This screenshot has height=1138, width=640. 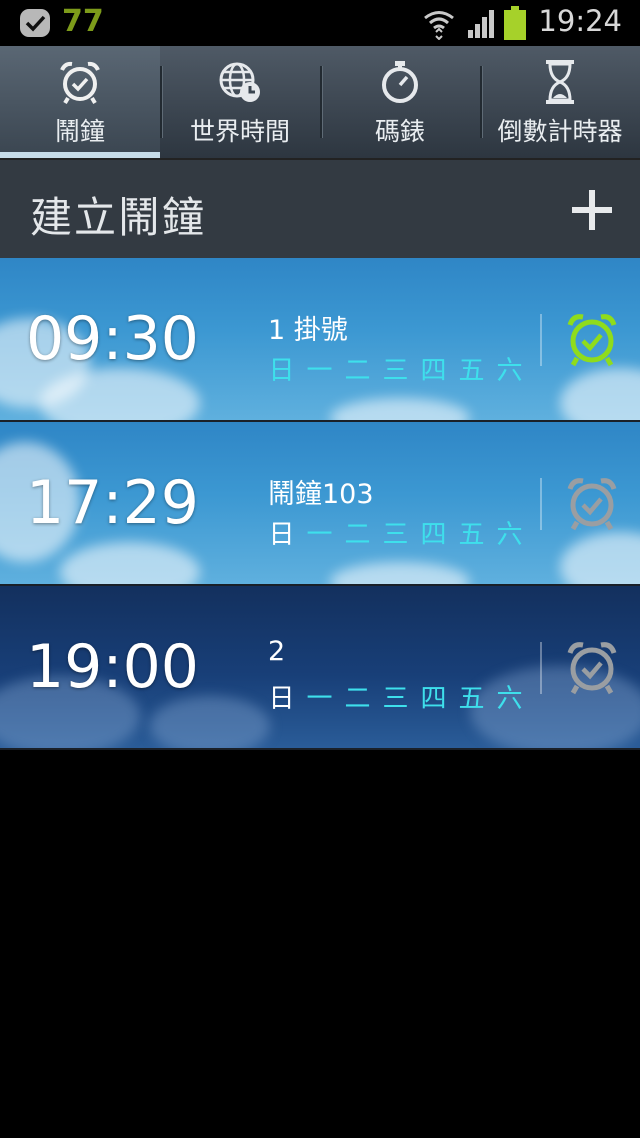 I want to click on status-bar: 77 19:24, so click(x=320, y=23).